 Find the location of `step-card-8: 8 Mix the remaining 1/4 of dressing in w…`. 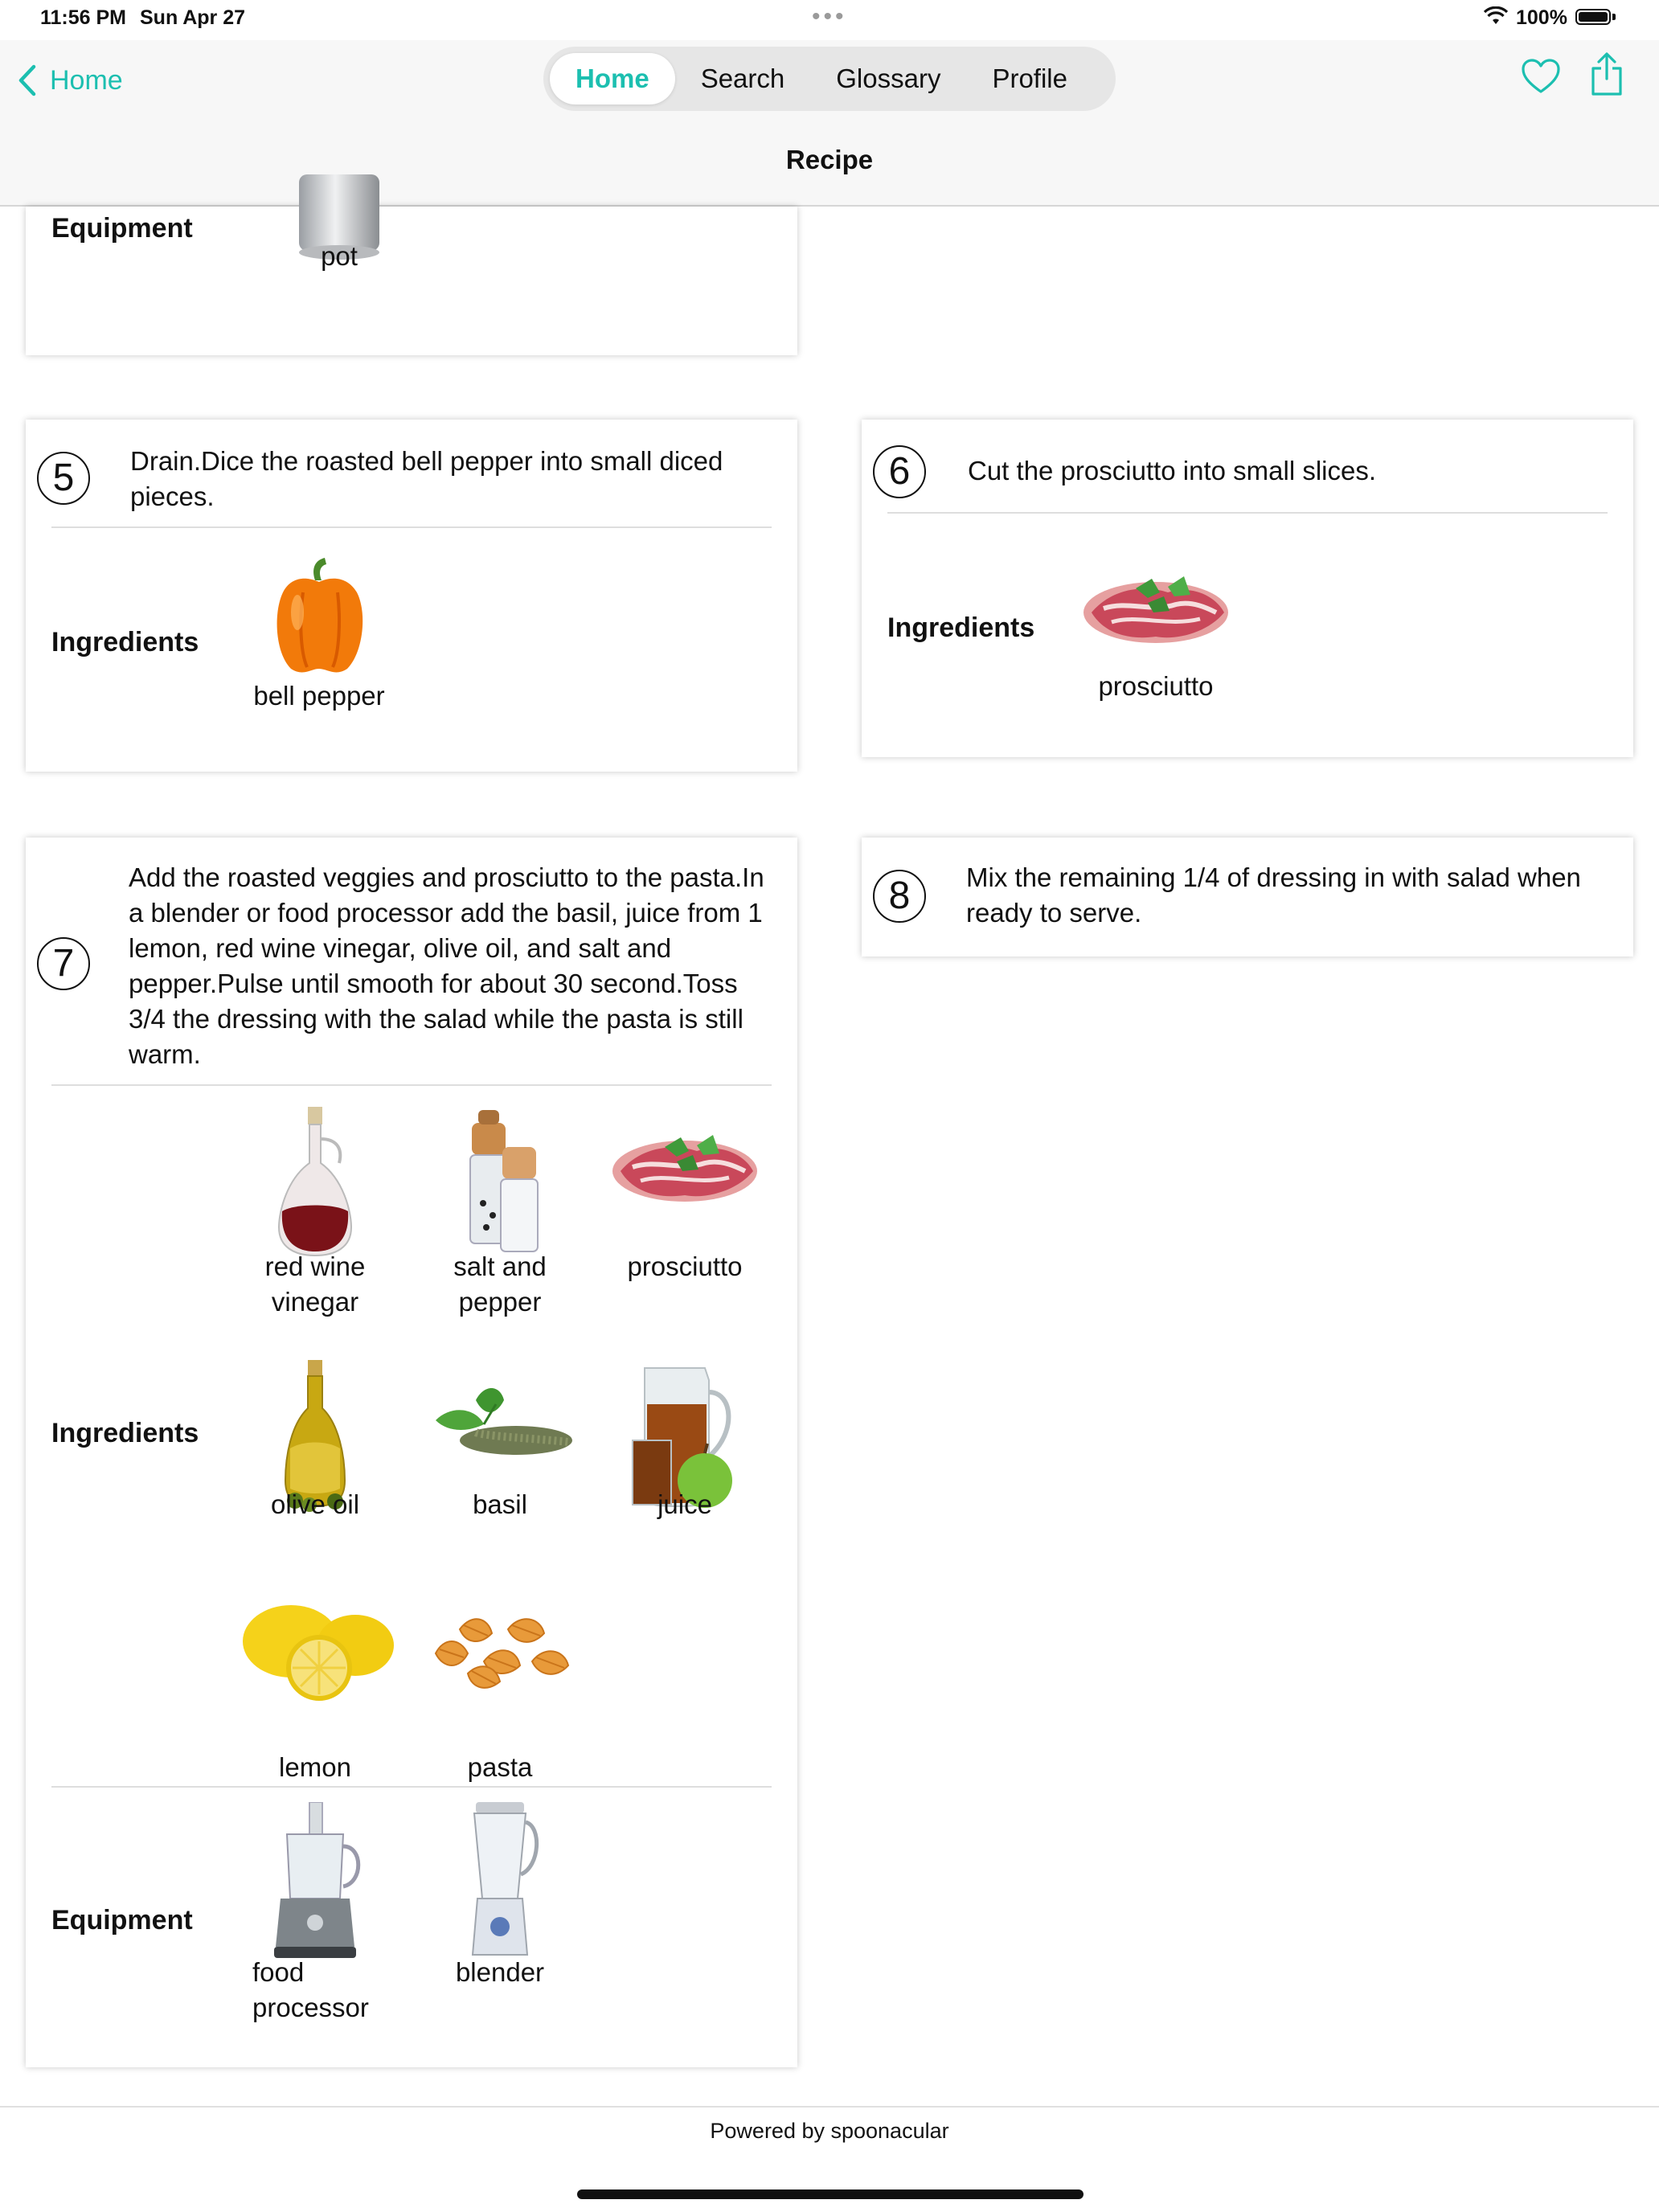

step-card-8: 8 Mix the remaining 1/4 of dressing in w… is located at coordinates (1247, 897).